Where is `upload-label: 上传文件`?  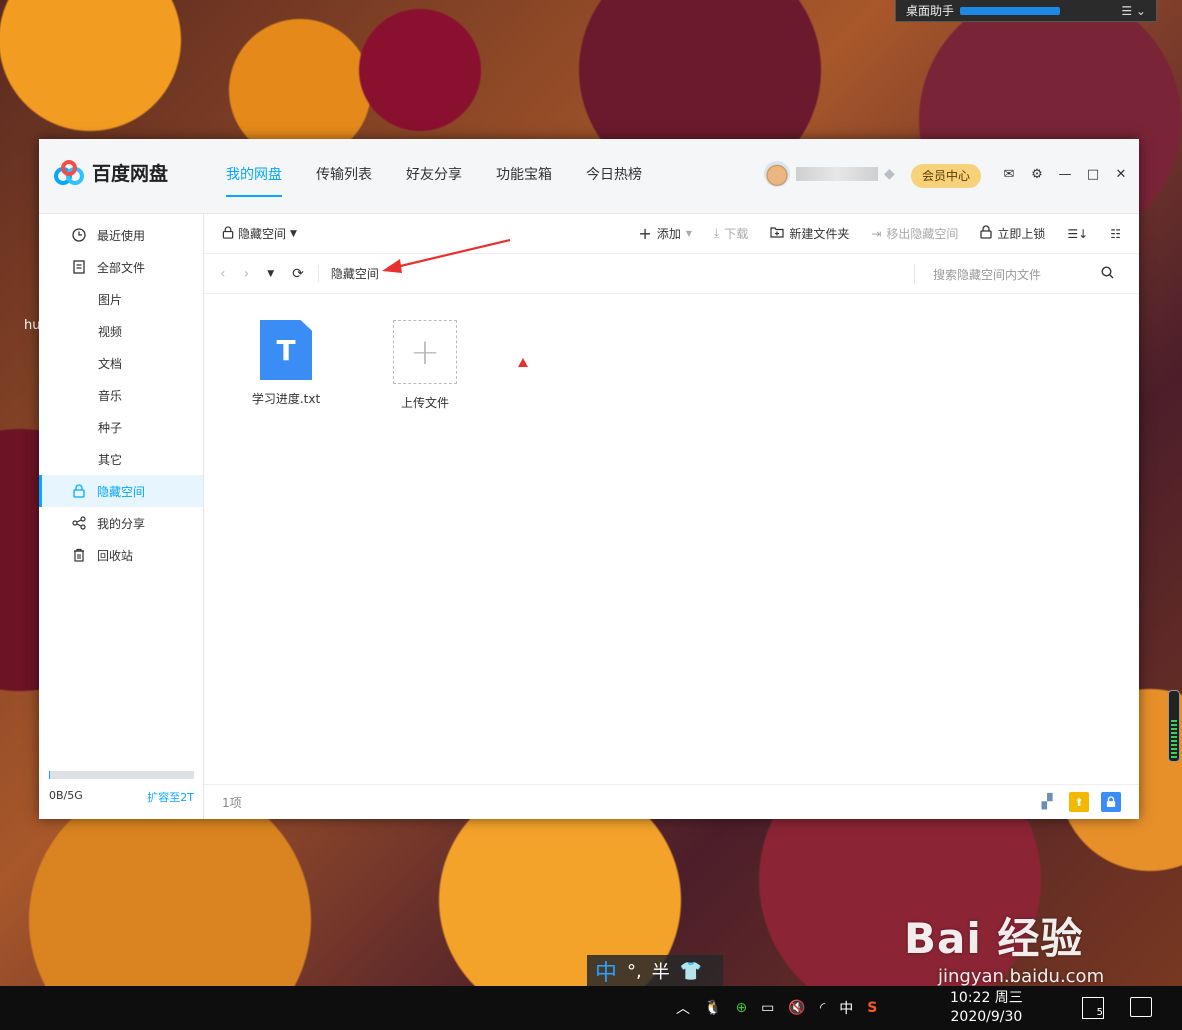
upload-label: 上传文件 is located at coordinates (424, 403).